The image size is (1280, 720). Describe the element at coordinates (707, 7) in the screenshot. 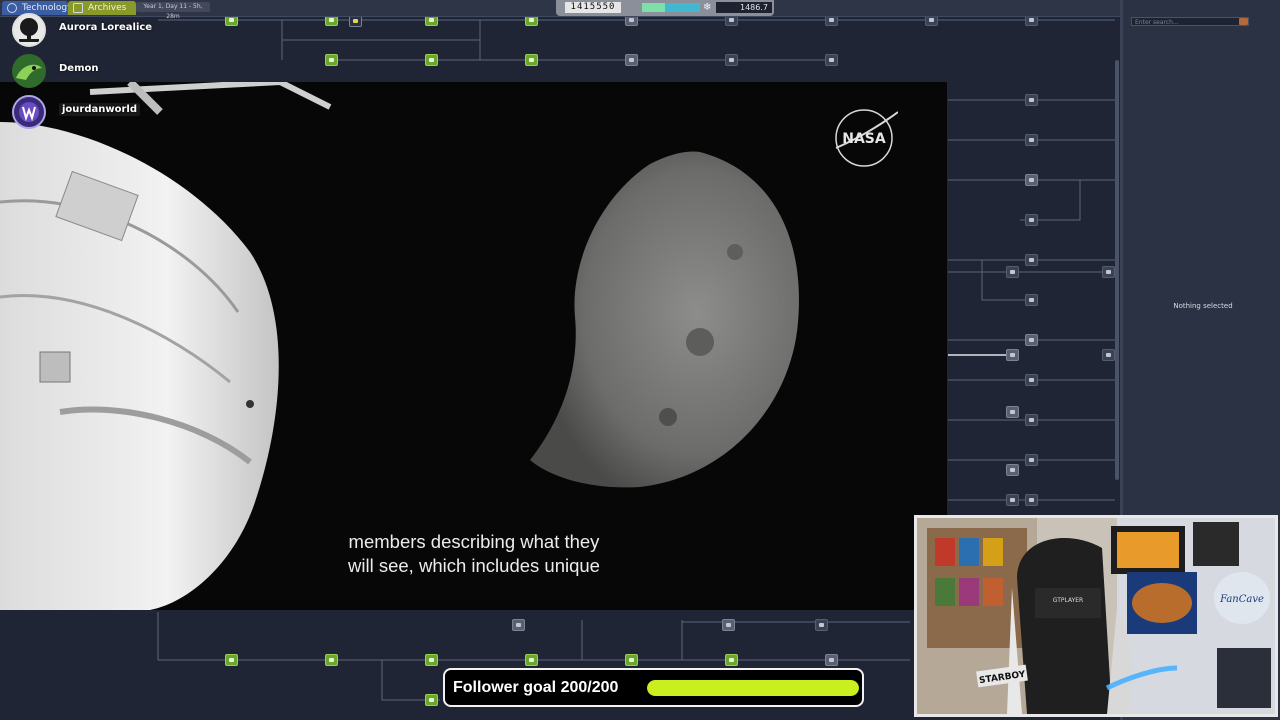

I see `snowflake-icon: ❄` at that location.